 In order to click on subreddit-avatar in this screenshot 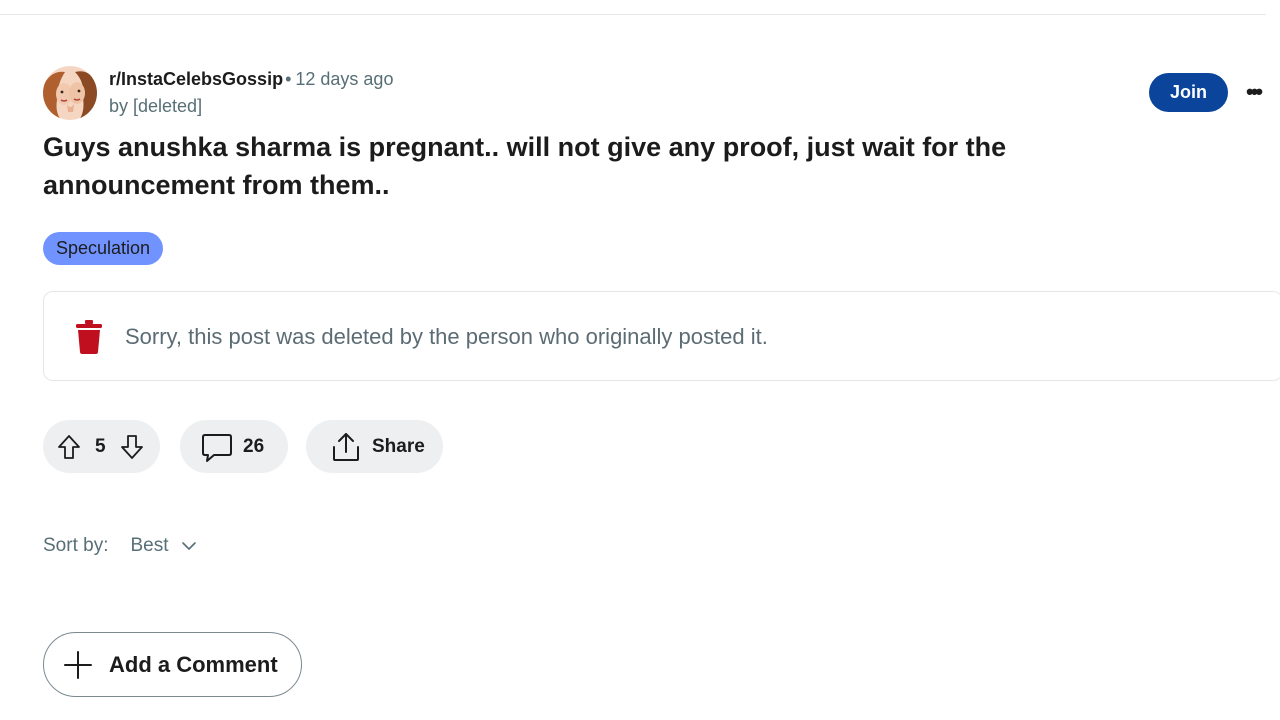, I will do `click(70, 93)`.